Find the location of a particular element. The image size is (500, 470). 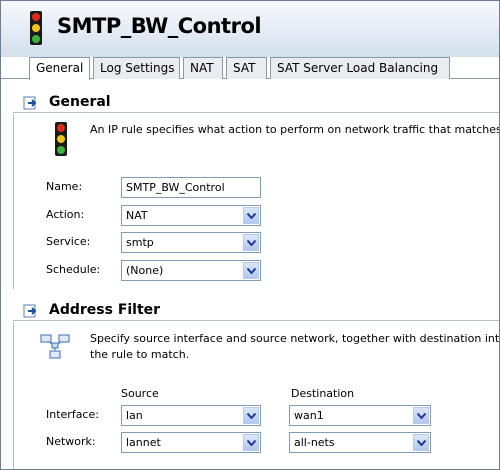

tab-general: General is located at coordinates (59, 68).